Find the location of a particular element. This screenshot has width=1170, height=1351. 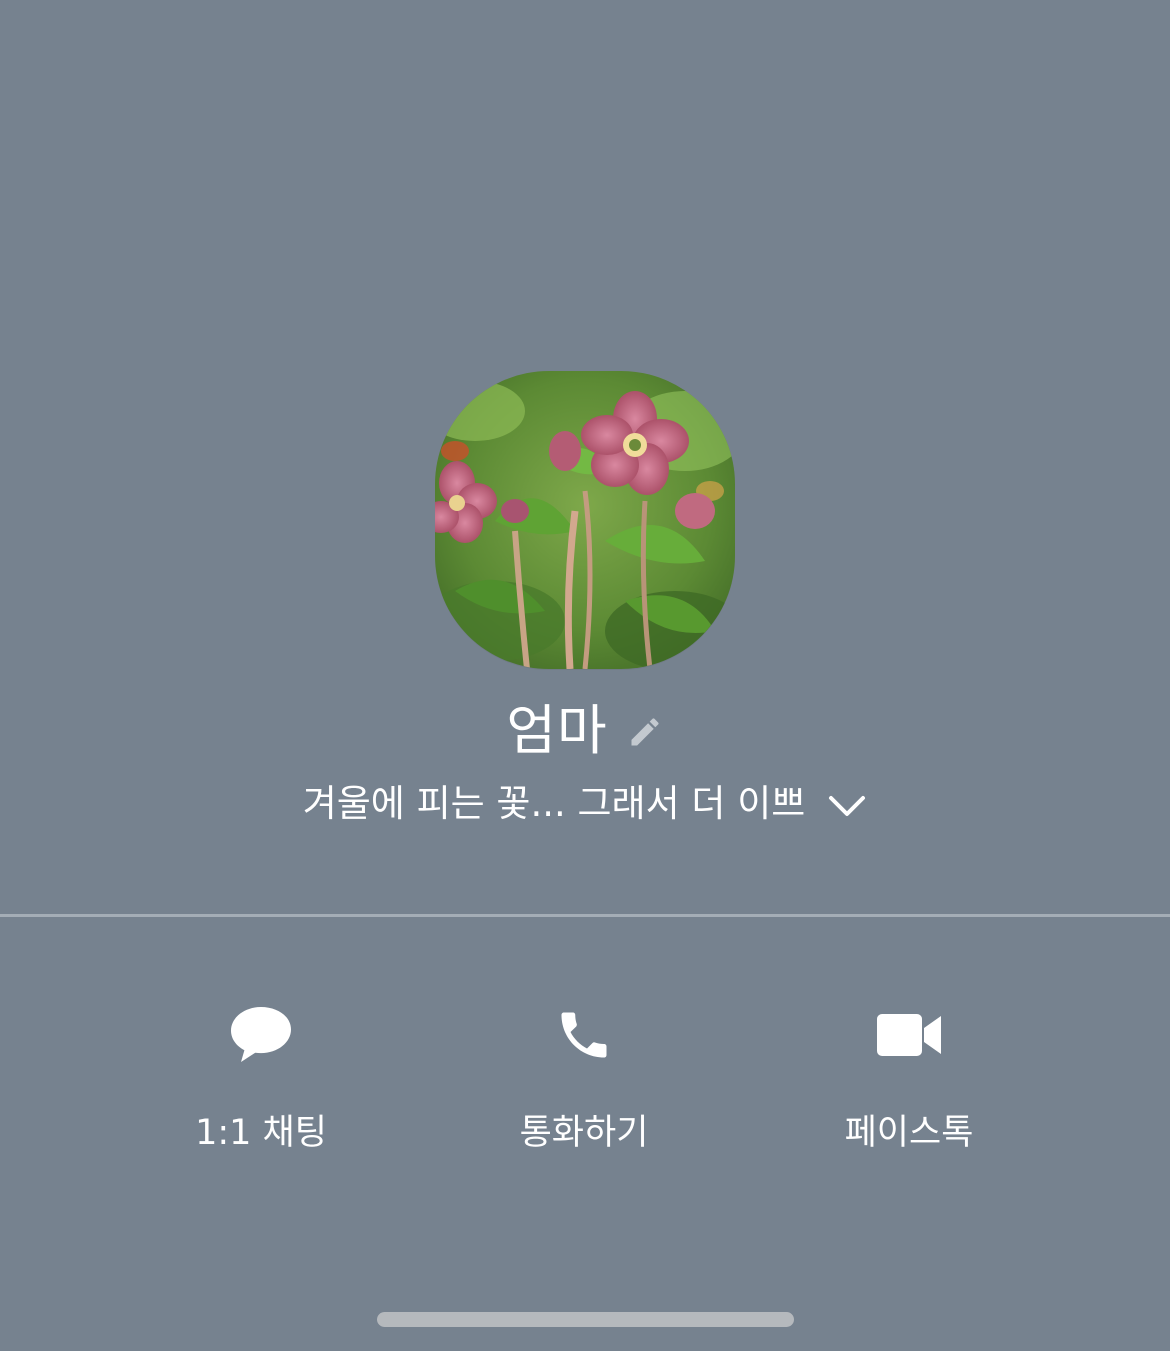

facetalk-label: 페이스톡 is located at coordinates (909, 1133).